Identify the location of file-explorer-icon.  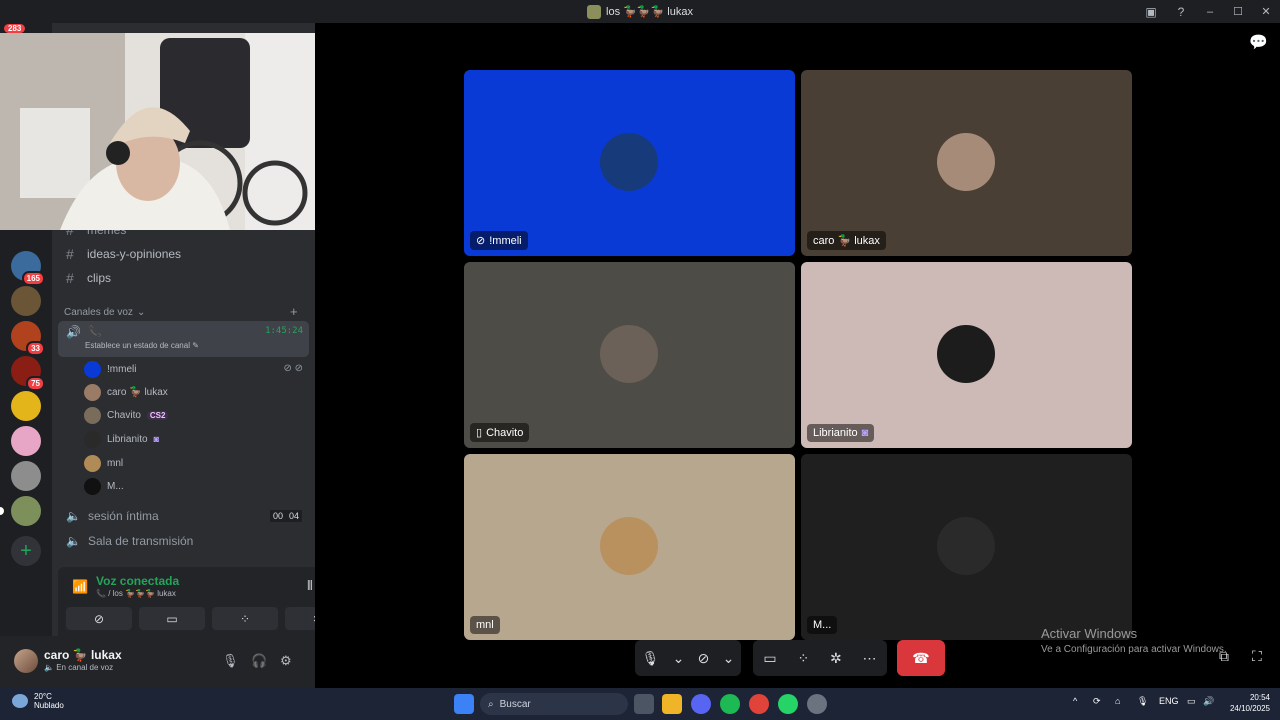
(672, 704).